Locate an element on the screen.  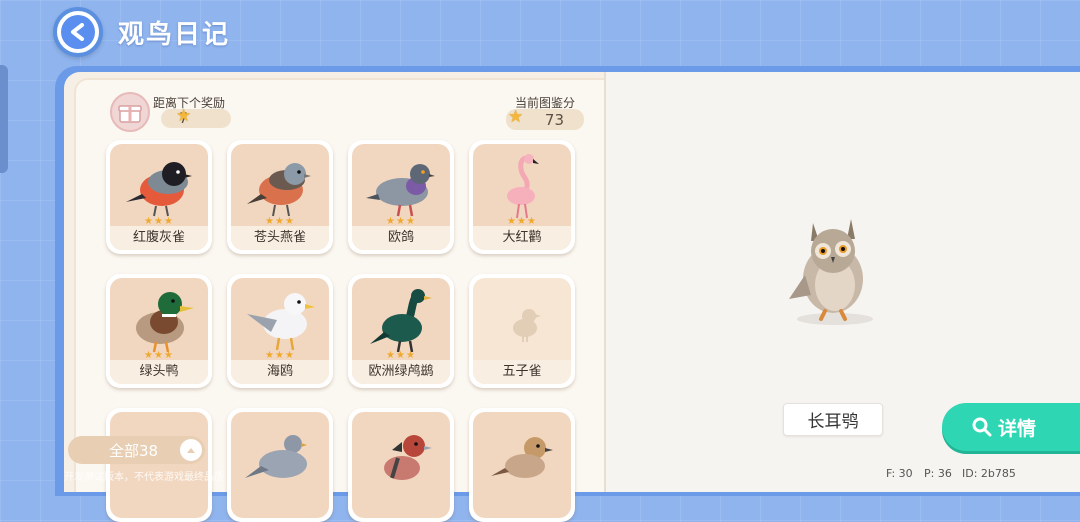
bird-card: ★★★ 红腹灰雀 is located at coordinates (159, 197).